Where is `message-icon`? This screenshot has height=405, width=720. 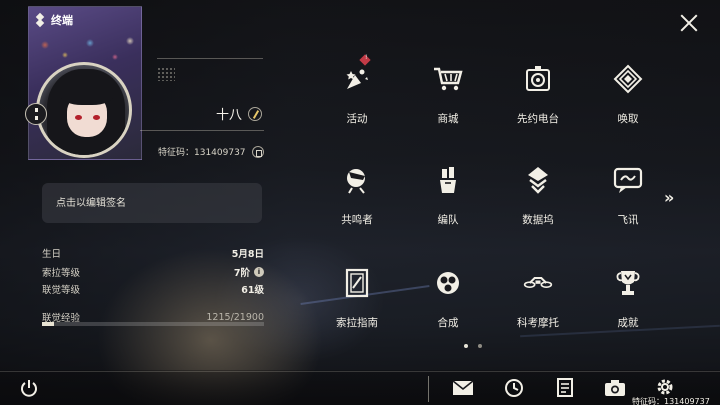
message-icon is located at coordinates (628, 180).